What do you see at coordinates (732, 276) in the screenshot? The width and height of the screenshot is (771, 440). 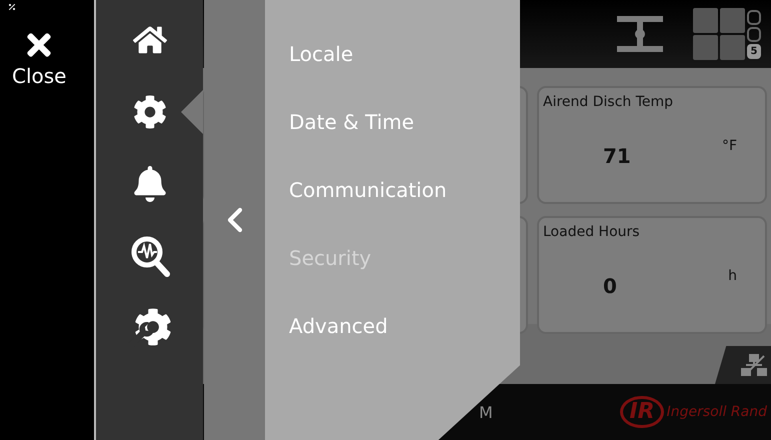 I see `card-unit: h` at bounding box center [732, 276].